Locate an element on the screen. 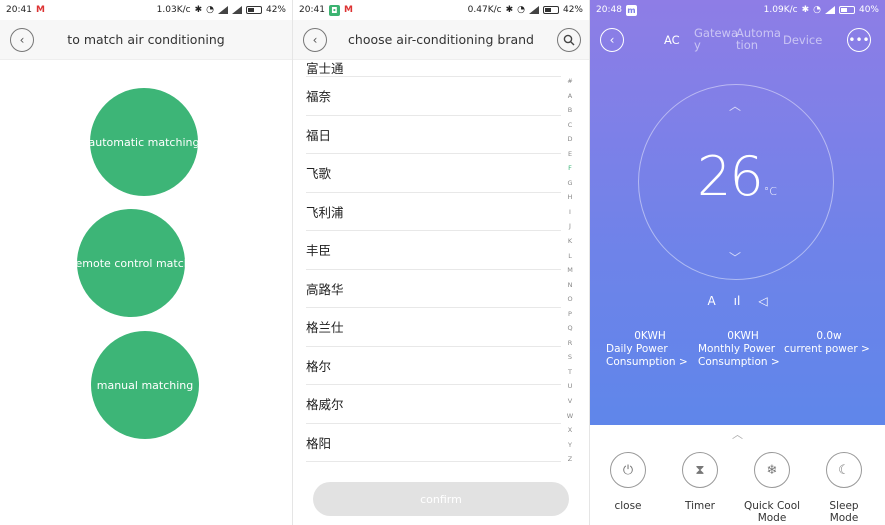  daily-power-stat: 0KWH Daily Power Consumption > is located at coordinates (650, 349).